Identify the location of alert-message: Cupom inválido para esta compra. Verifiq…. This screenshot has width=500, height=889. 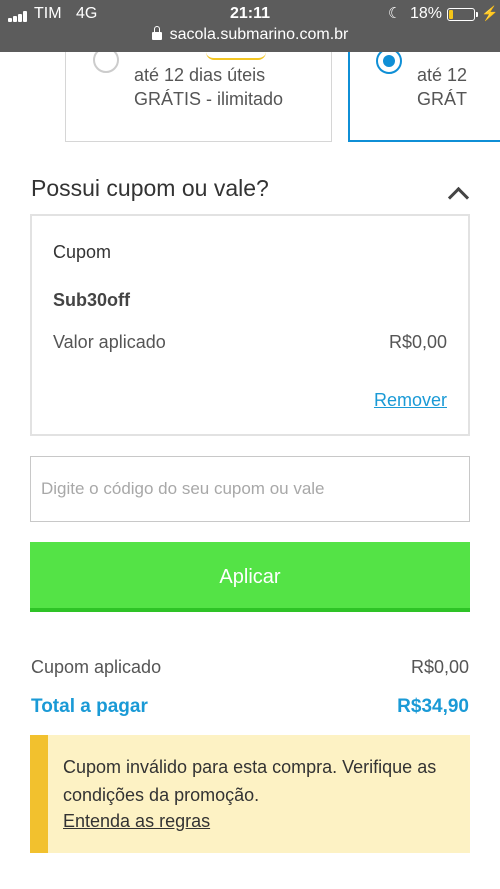
(250, 781).